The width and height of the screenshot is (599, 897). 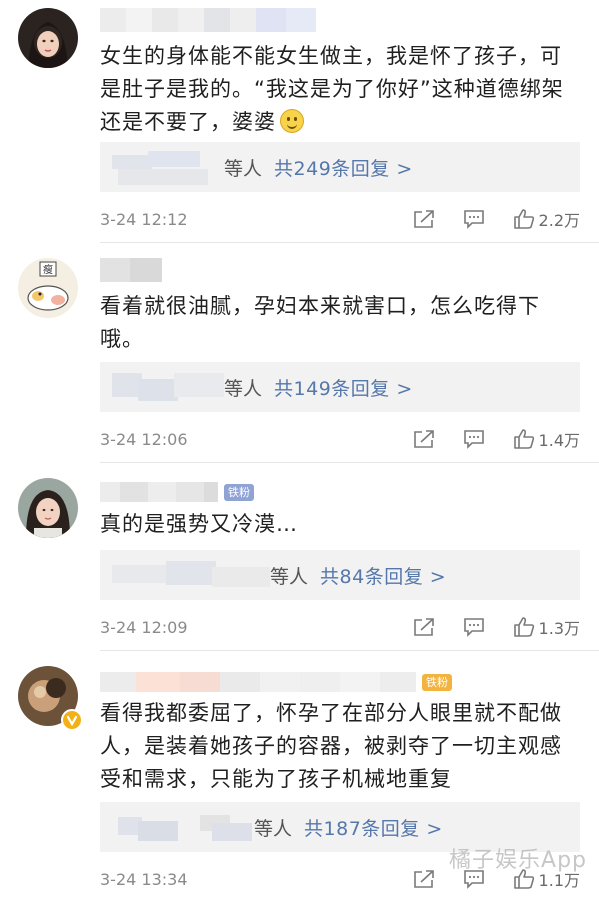 I want to click on reply-summary: 等人 共149条回复 >, so click(x=340, y=387).